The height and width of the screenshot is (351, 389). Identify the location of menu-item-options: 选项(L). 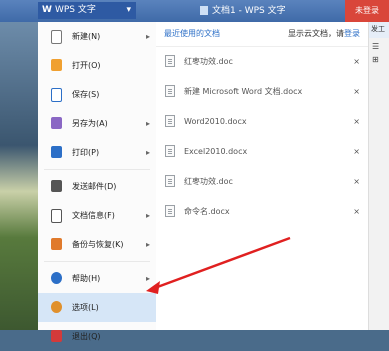
(97, 307).